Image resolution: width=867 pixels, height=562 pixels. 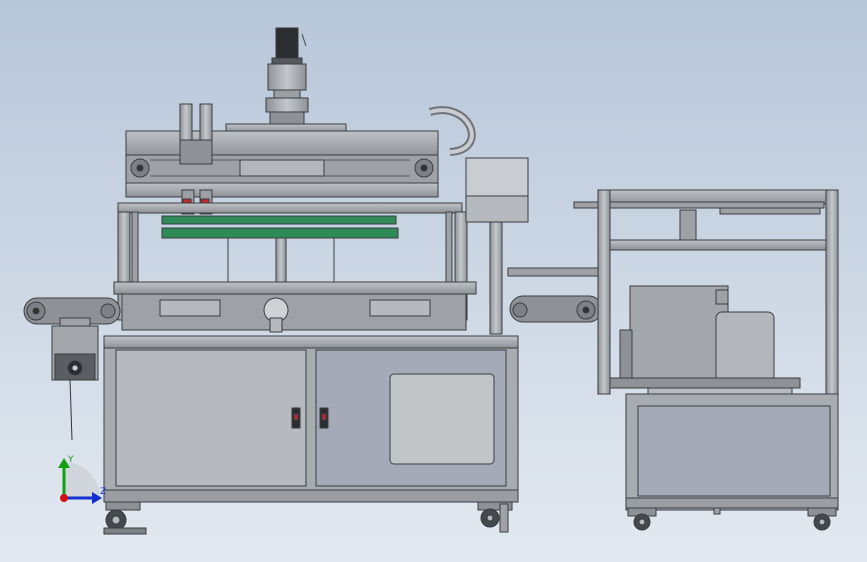 What do you see at coordinates (832, 292) in the screenshot?
I see `dryer-post-right` at bounding box center [832, 292].